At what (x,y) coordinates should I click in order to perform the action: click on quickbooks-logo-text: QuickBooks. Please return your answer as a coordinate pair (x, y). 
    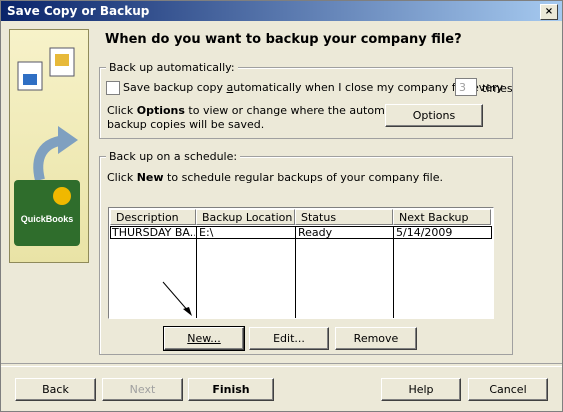
    Looking at the image, I should click on (47, 219).